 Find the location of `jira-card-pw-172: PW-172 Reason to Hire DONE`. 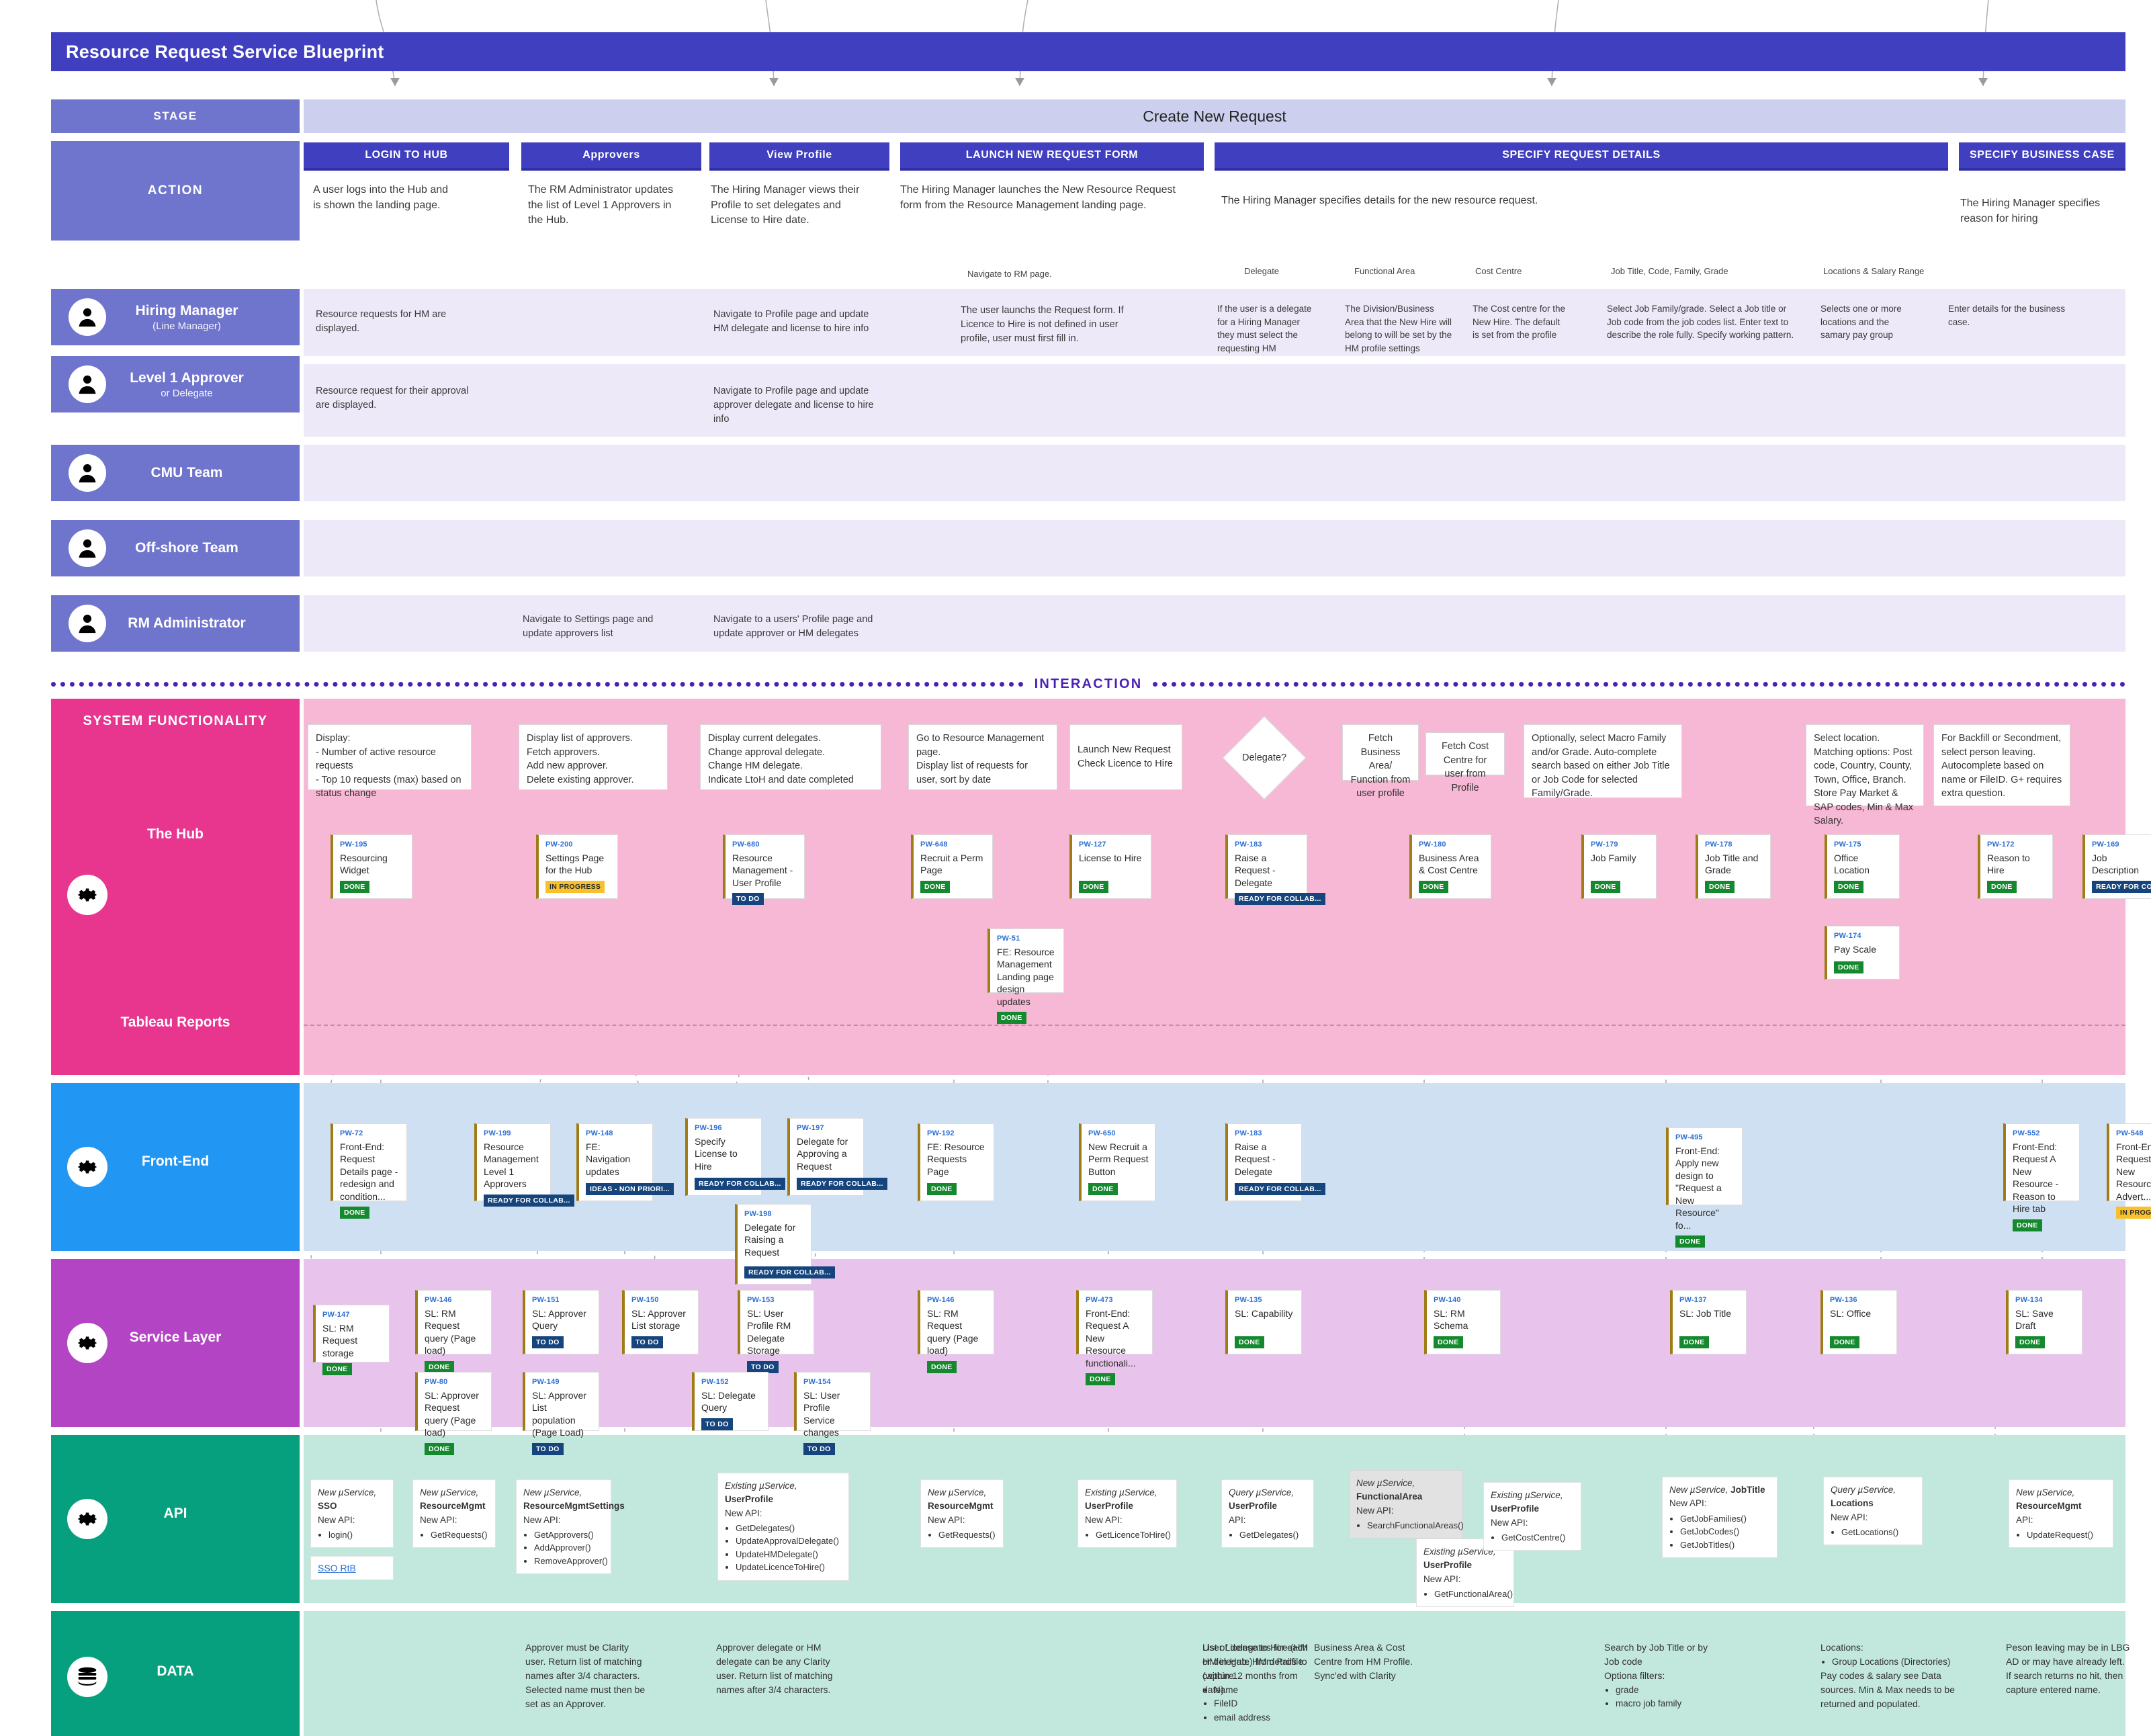

jira-card-pw-172: PW-172 Reason to Hire DONE is located at coordinates (2015, 866).